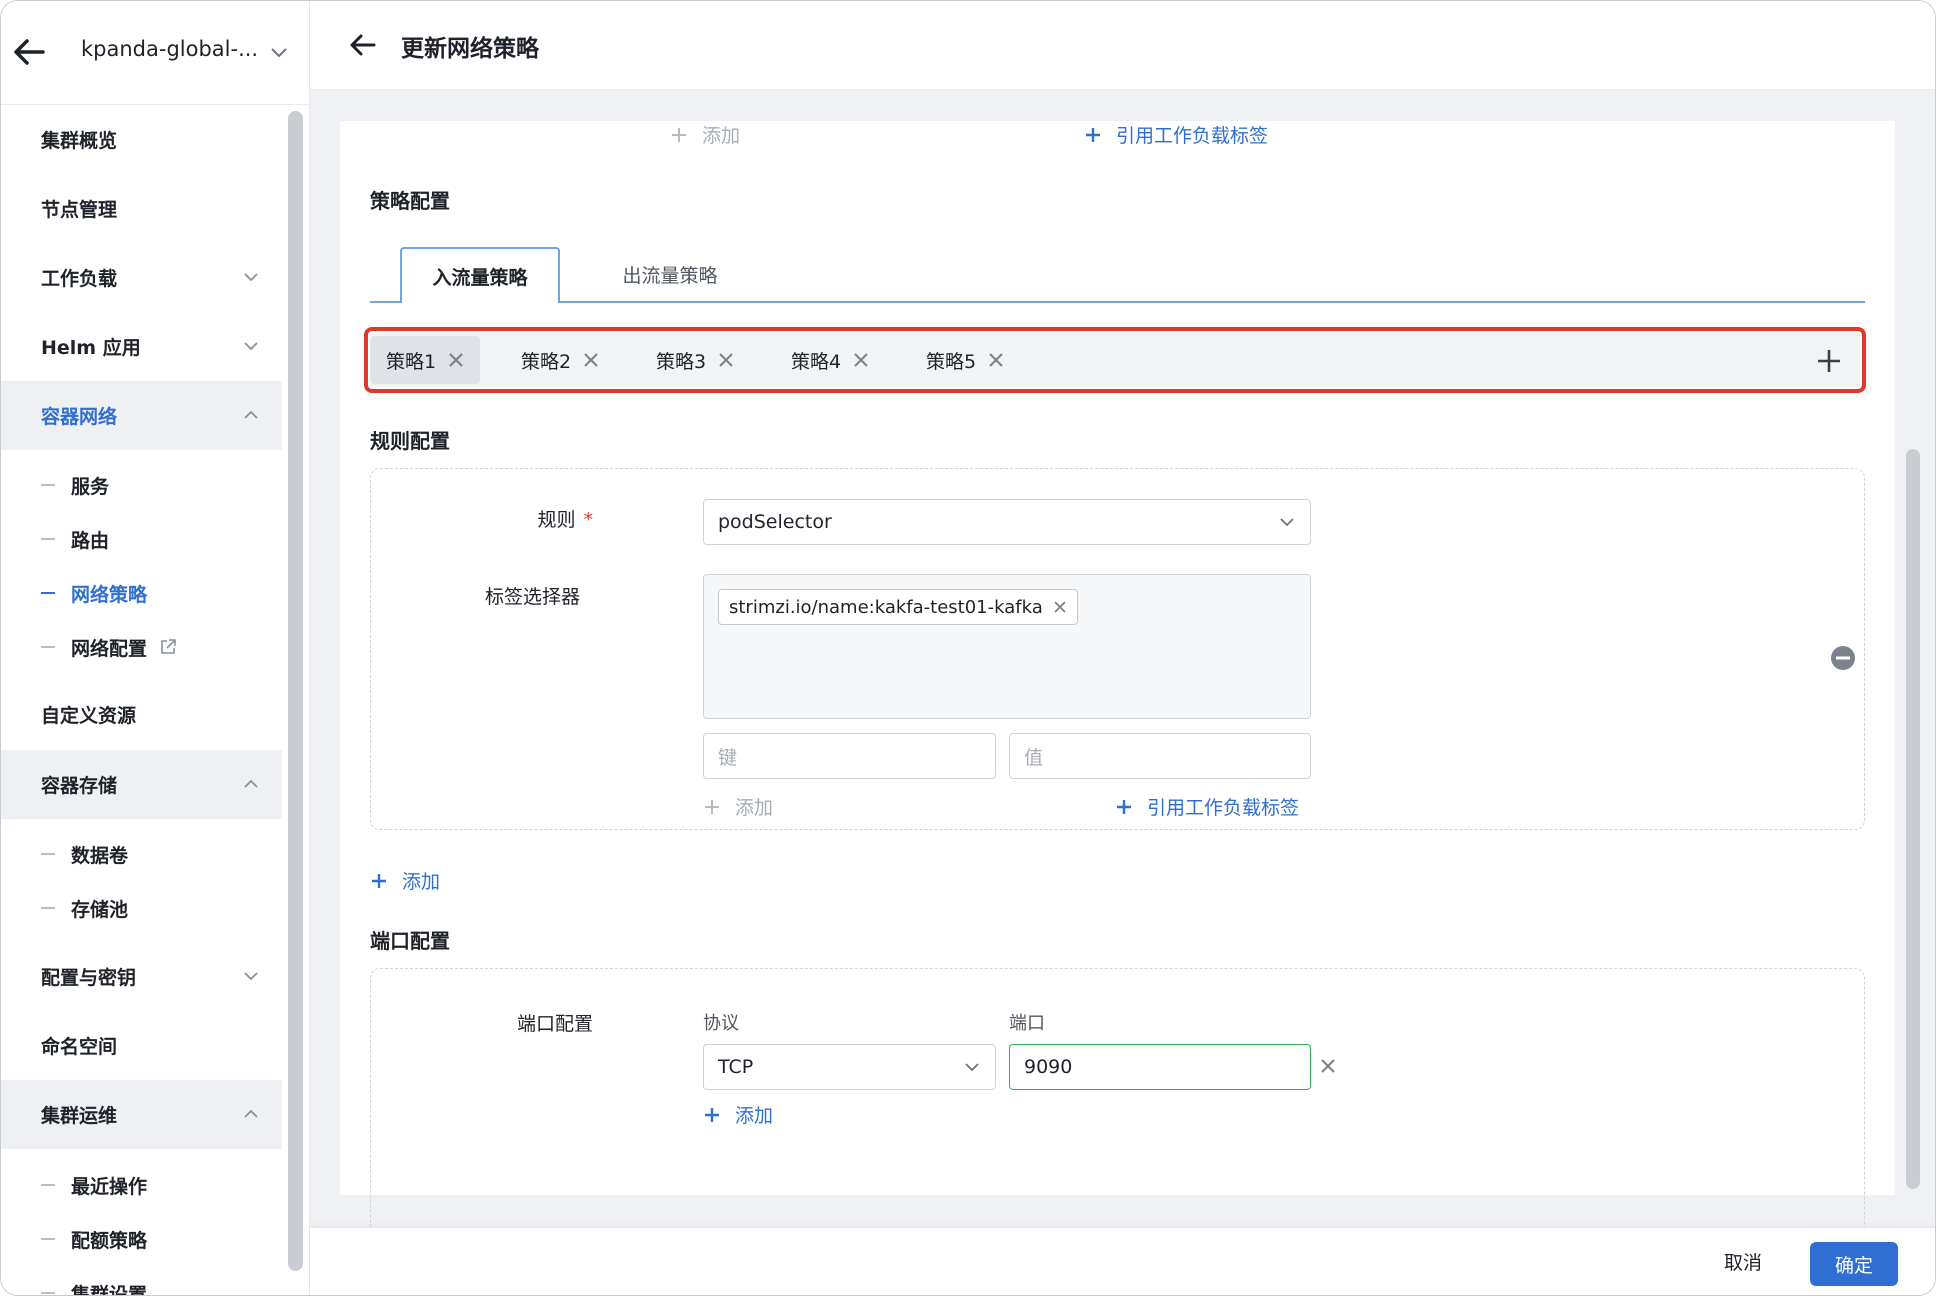 The height and width of the screenshot is (1296, 1936). What do you see at coordinates (141, 1281) in the screenshot?
I see `sidebar-item-cluster-settings: 集群设置` at bounding box center [141, 1281].